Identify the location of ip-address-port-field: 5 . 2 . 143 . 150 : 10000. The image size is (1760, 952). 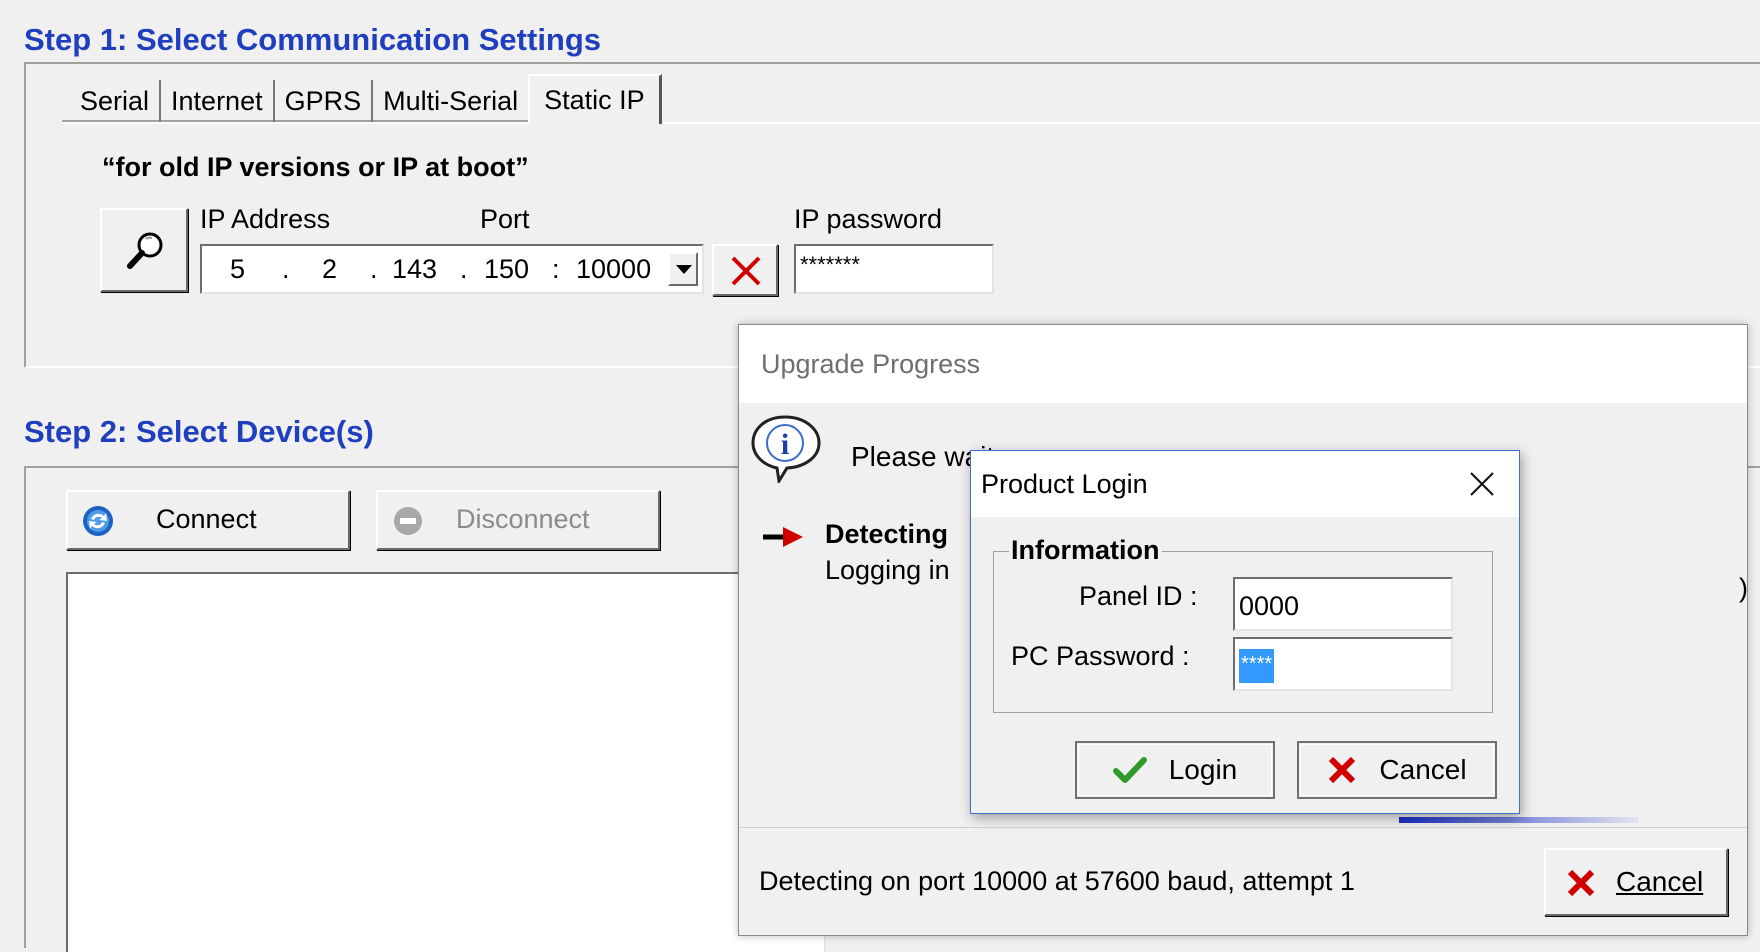
(452, 269).